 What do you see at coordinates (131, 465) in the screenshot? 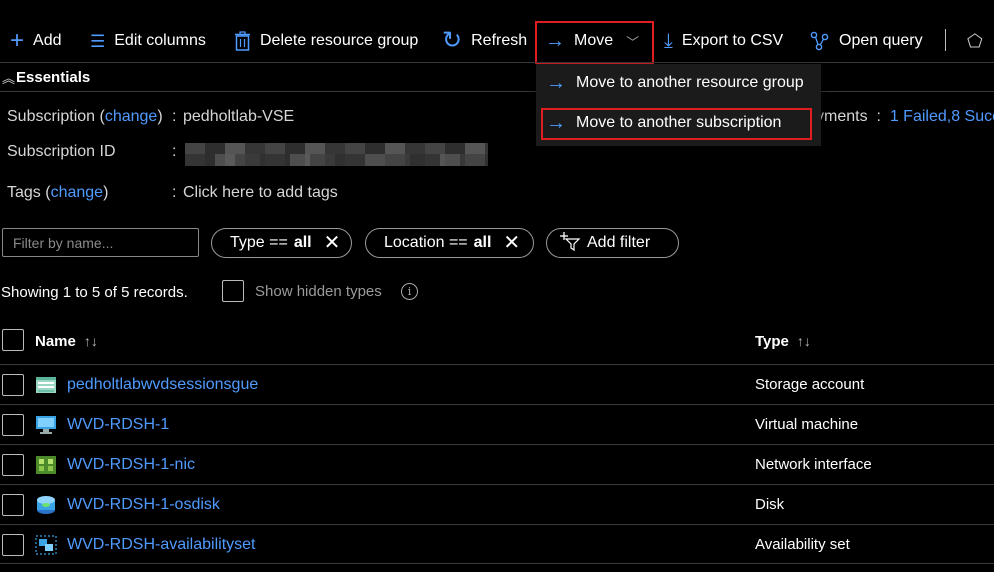
I see `resource-name-link: WVD-RDSH-1-nic` at bounding box center [131, 465].